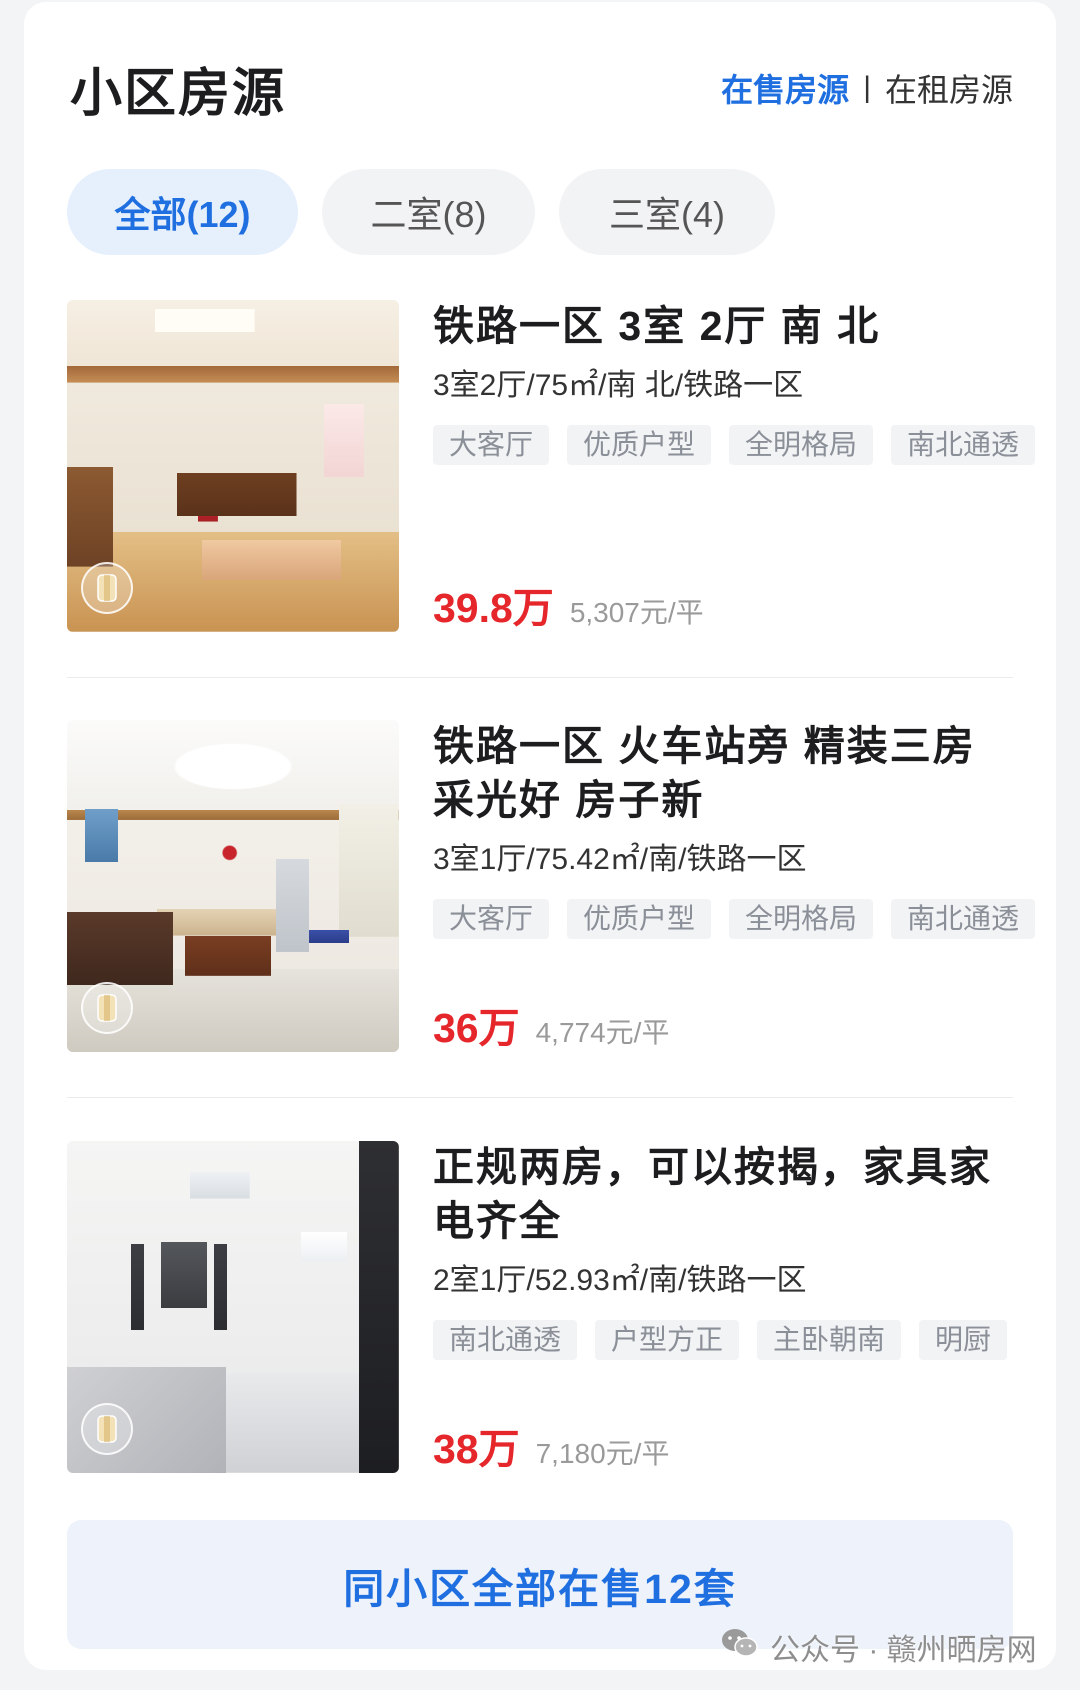 This screenshot has width=1080, height=1690. What do you see at coordinates (949, 88) in the screenshot?
I see `tab-for-rent: 在租房源` at bounding box center [949, 88].